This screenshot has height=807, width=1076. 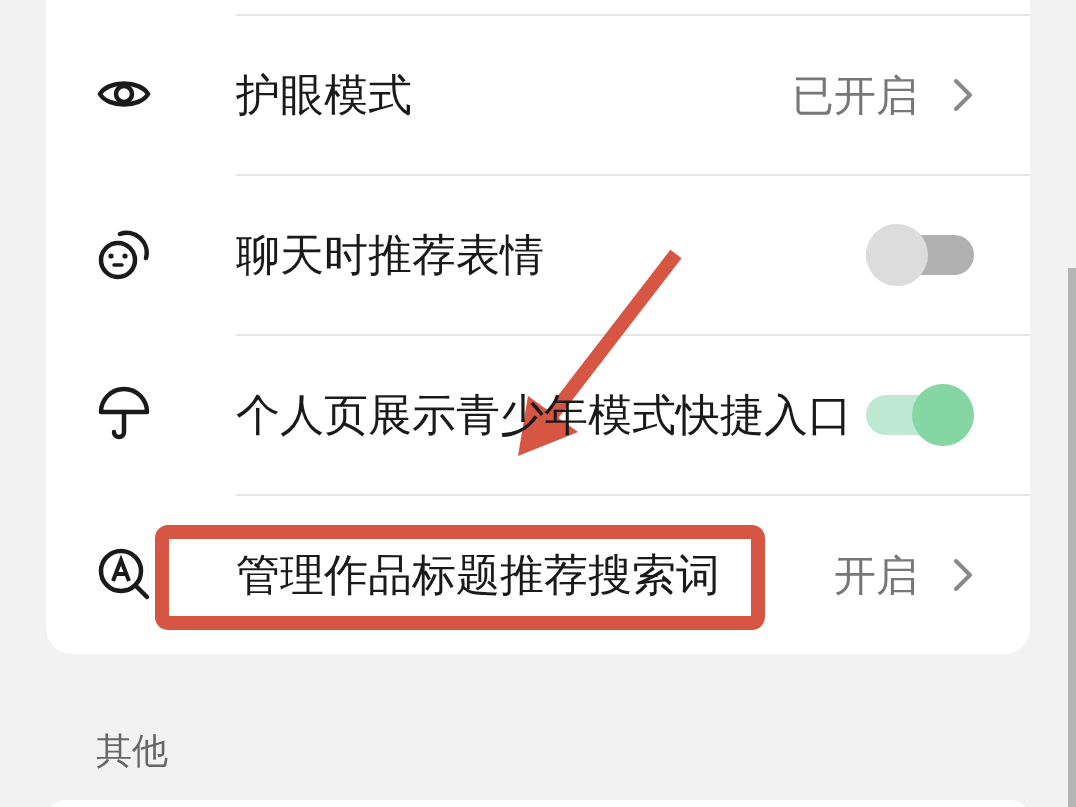 I want to click on section-header: 其他, so click(x=132, y=750).